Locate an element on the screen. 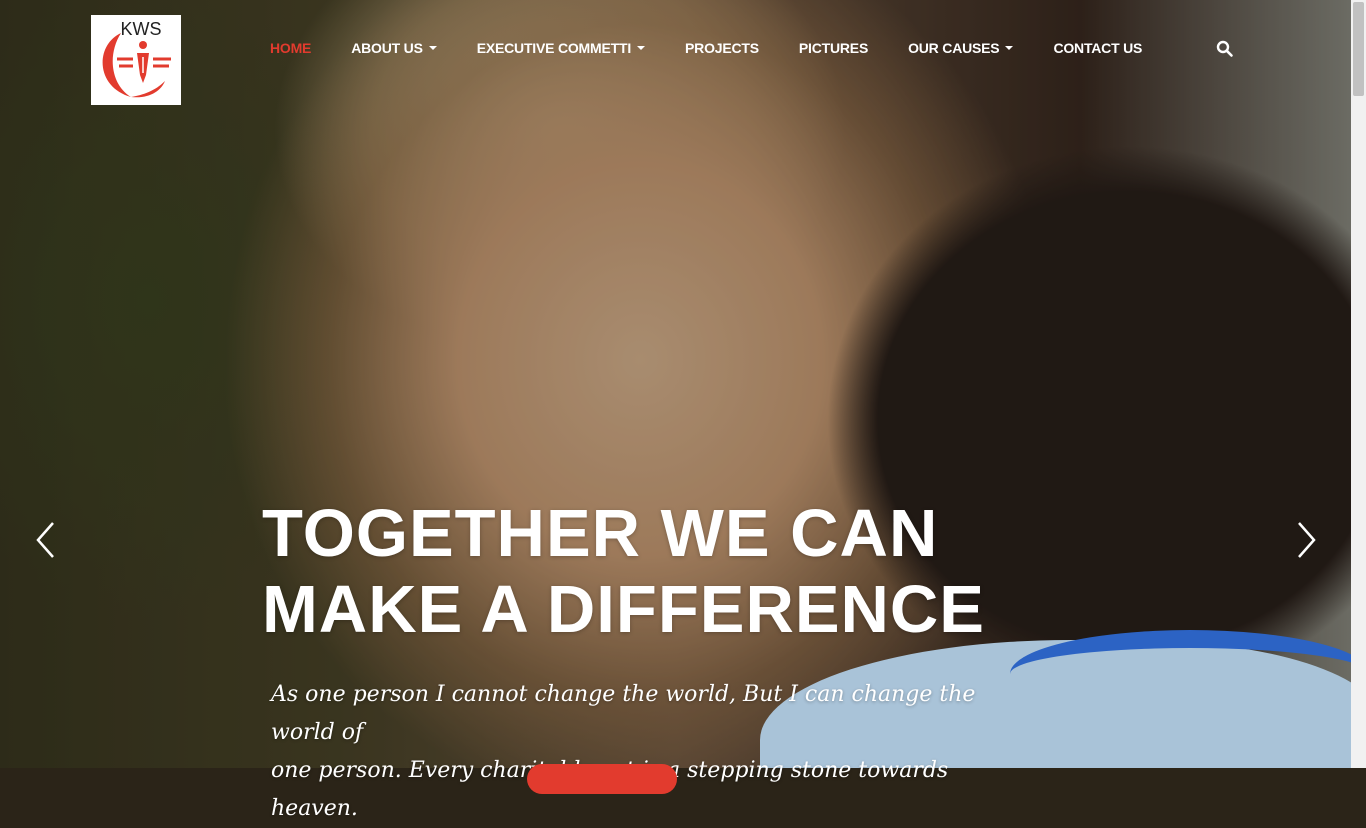  nav-item-label: PROJECTS is located at coordinates (722, 48).